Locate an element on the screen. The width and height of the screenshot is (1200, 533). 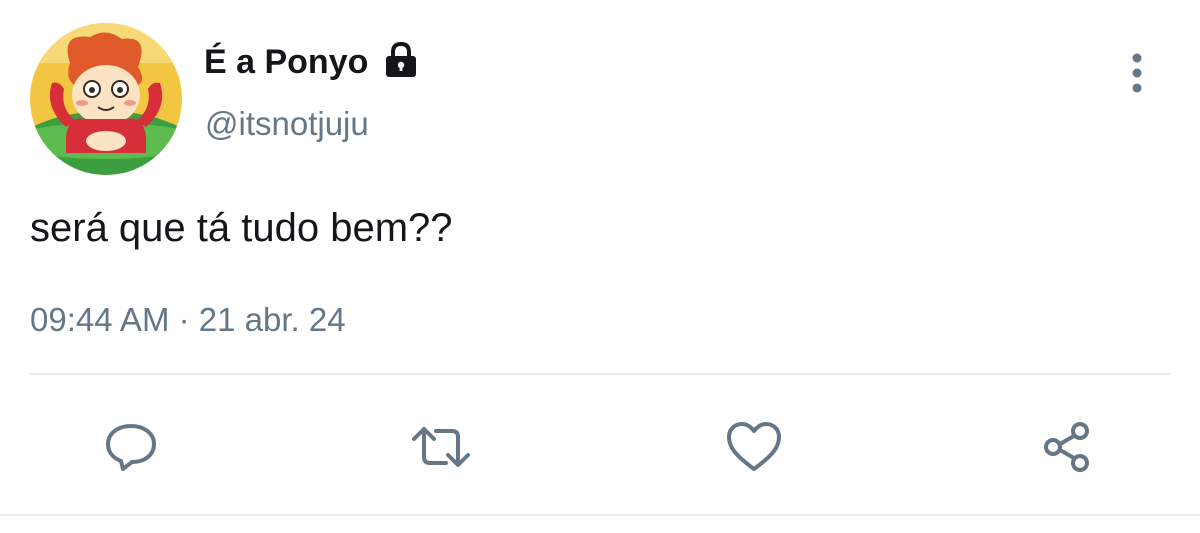
share-icon is located at coordinates (1067, 447).